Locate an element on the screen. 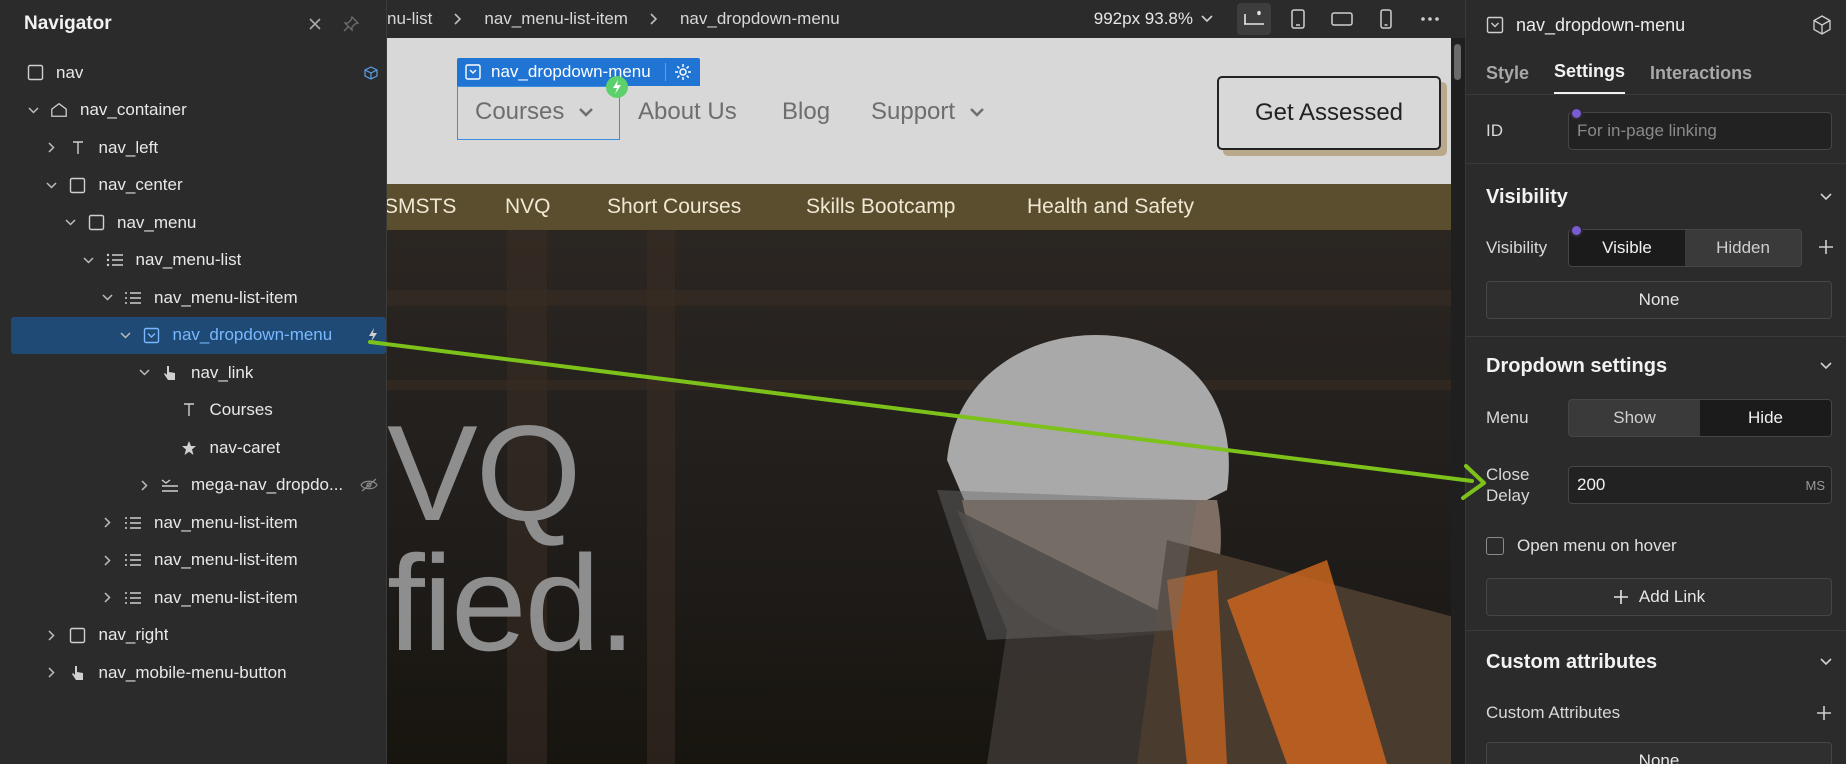 The height and width of the screenshot is (764, 1846). interaction-bolt-icon is located at coordinates (617, 87).